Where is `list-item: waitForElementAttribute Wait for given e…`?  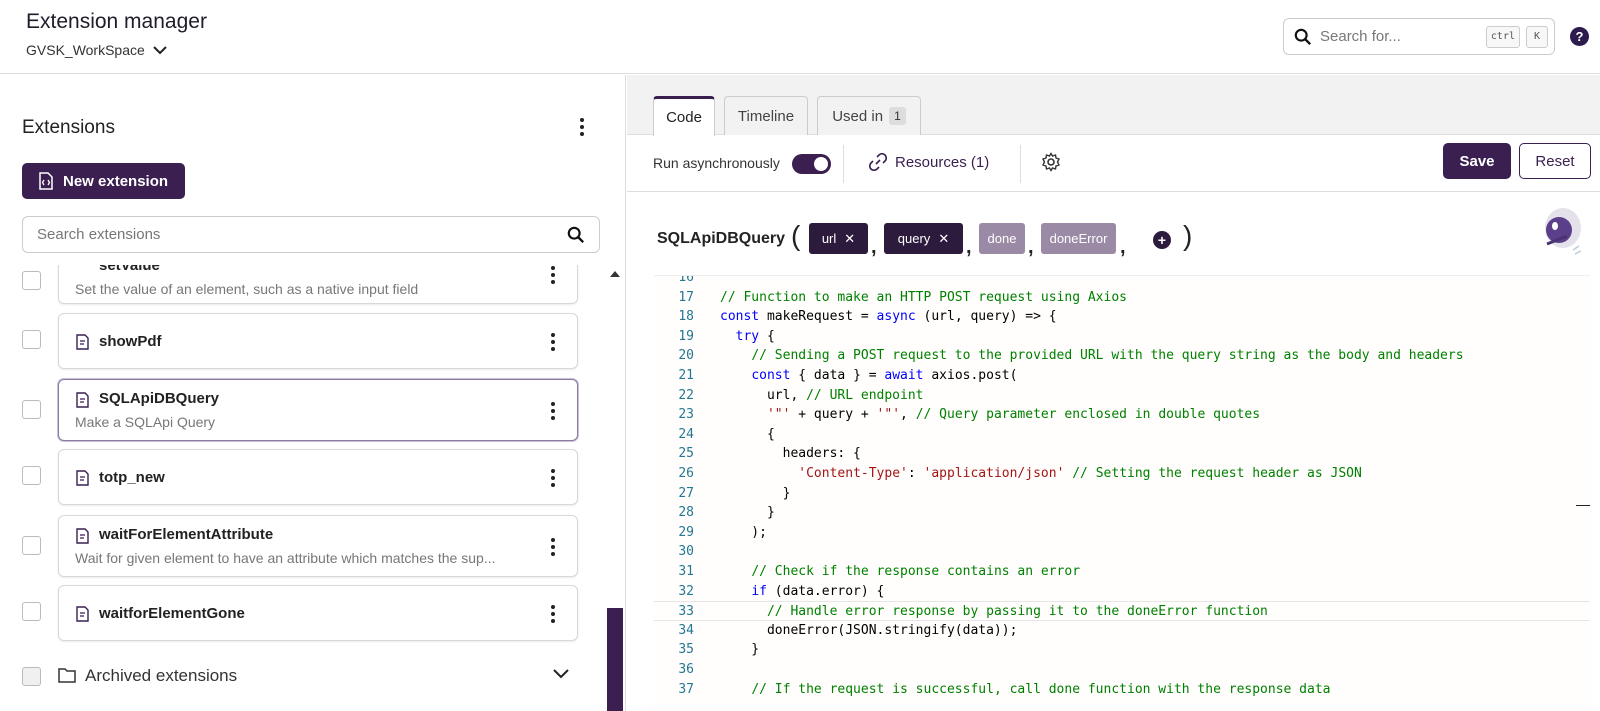 list-item: waitForElementAttribute Wait for given e… is located at coordinates (300, 546).